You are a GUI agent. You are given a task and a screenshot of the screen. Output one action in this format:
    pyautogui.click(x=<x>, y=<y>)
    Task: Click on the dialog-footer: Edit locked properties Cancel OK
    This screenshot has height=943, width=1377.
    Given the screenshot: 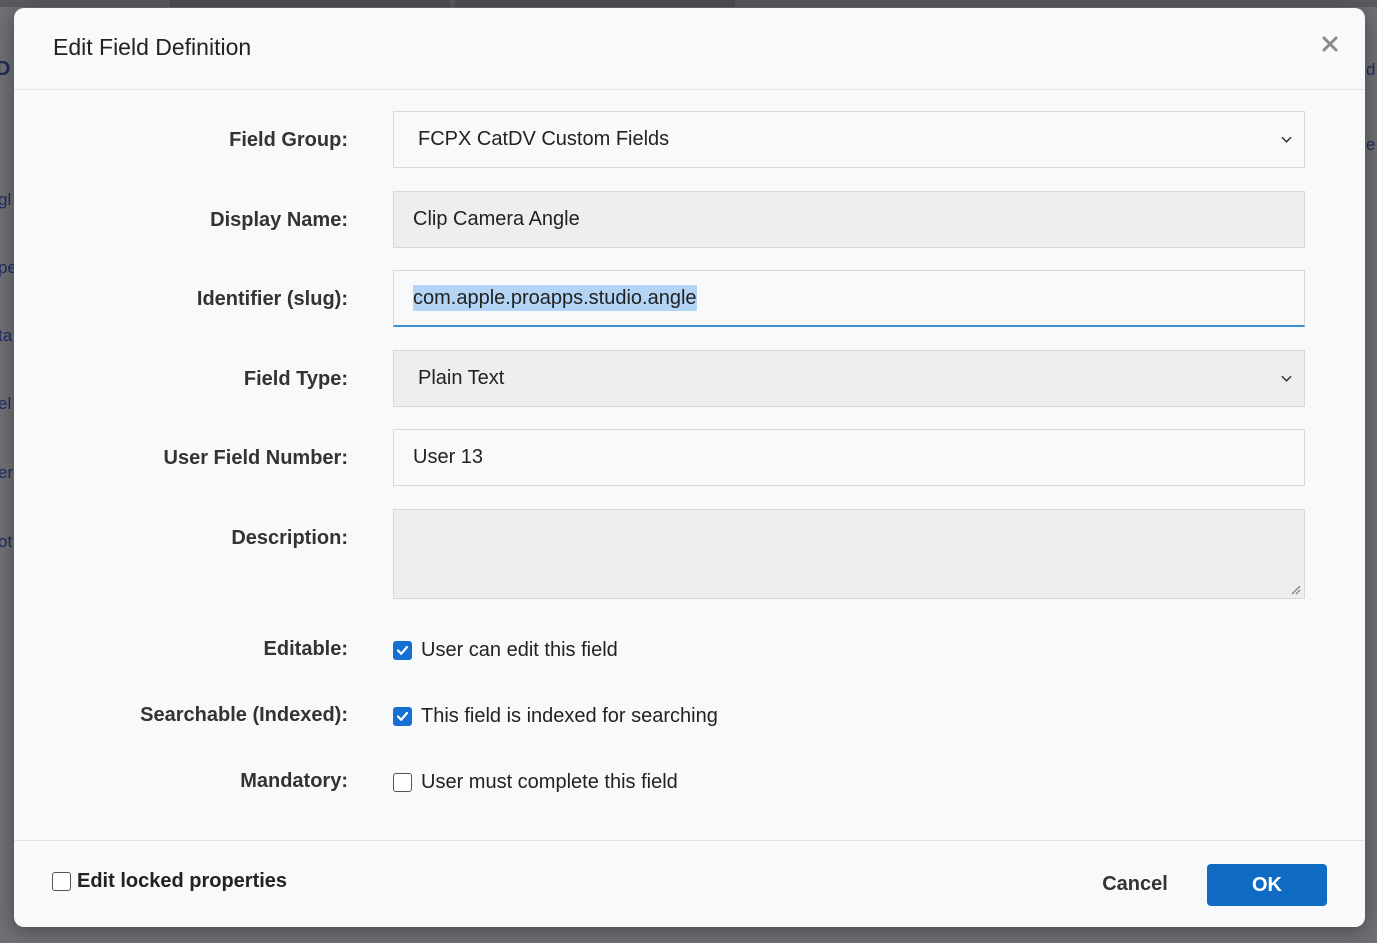 What is the action you would take?
    pyautogui.click(x=689, y=883)
    